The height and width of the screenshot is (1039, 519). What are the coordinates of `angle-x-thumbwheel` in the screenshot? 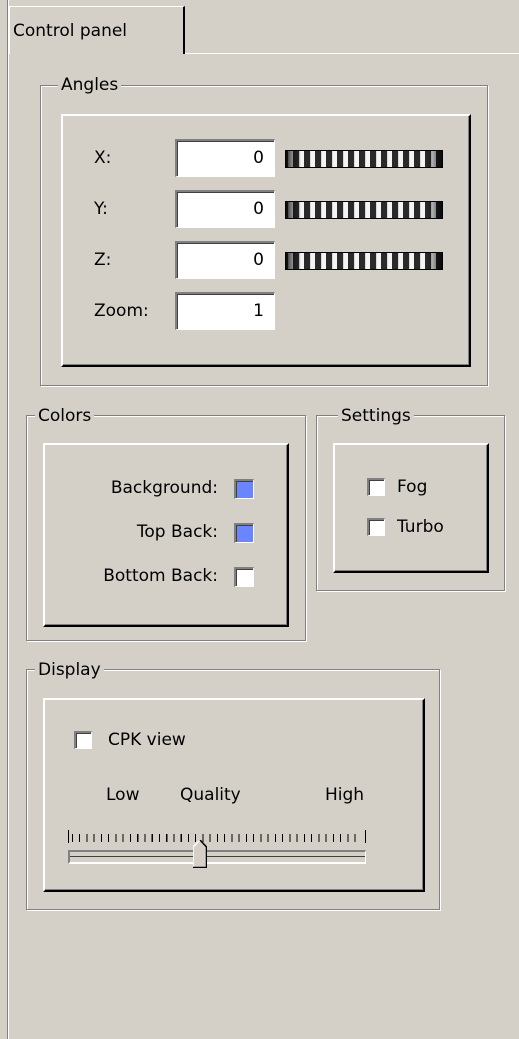 It's located at (364, 159).